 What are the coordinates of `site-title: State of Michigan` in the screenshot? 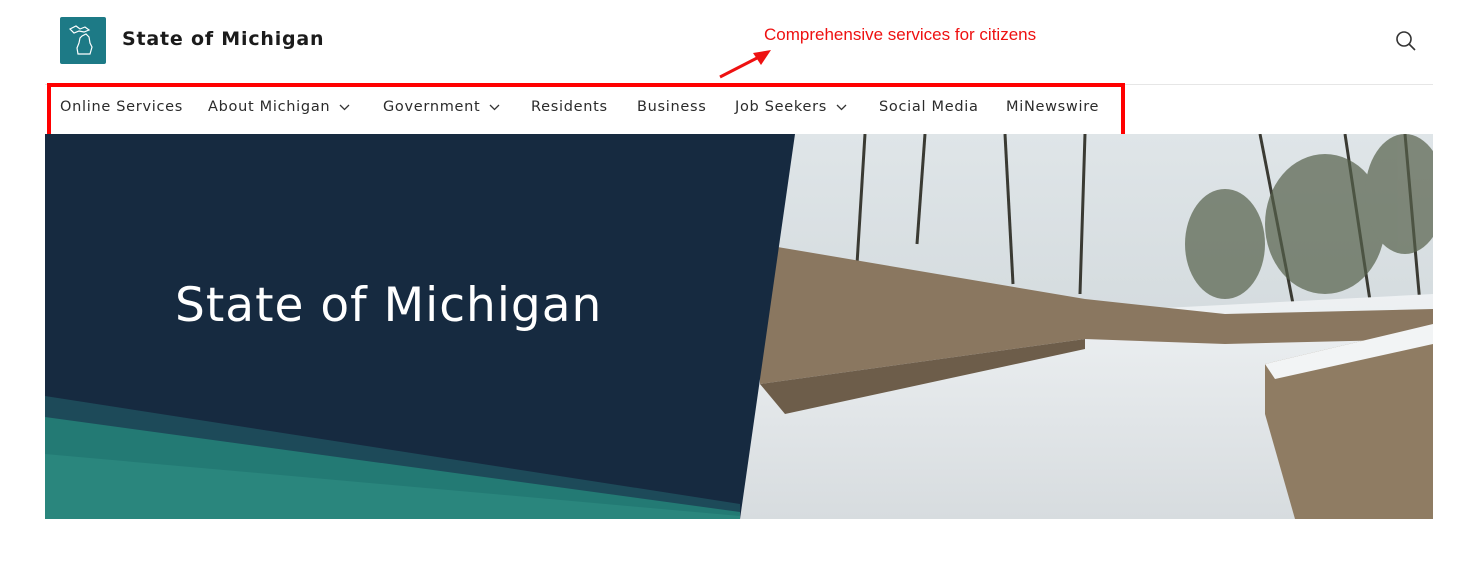 It's located at (223, 39).